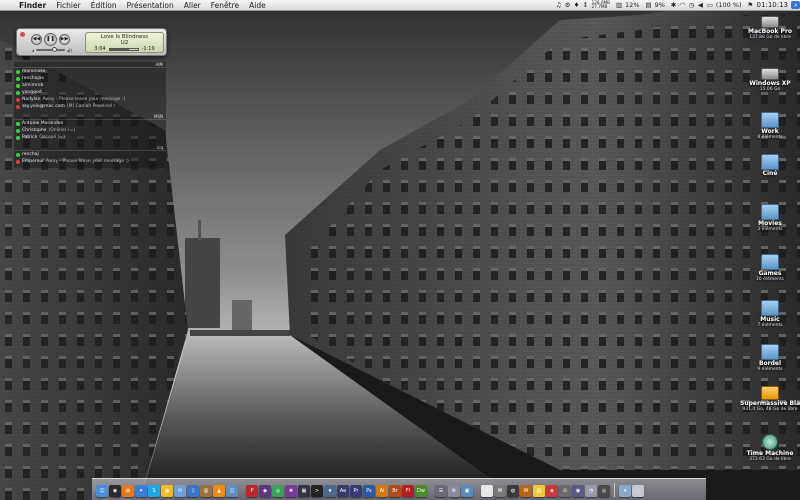 The image size is (800, 500). What do you see at coordinates (770, 358) in the screenshot?
I see `desktop-icon-bordel: Bordel 9 éléments` at bounding box center [770, 358].